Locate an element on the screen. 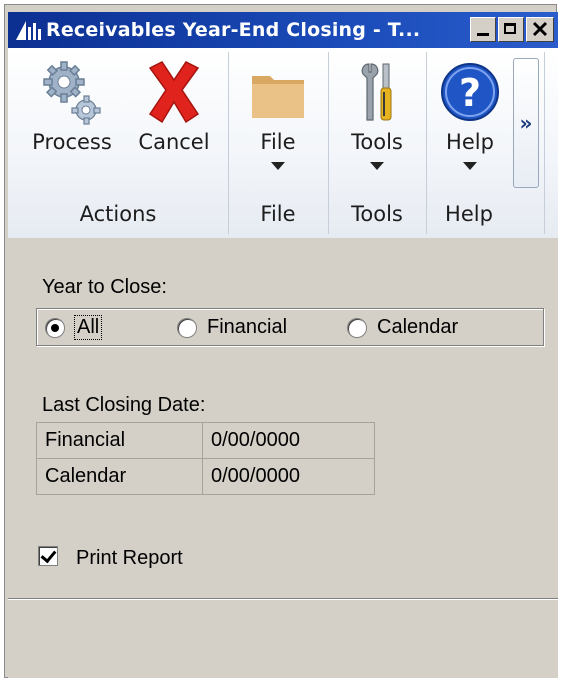 This screenshot has height=684, width=563. radio-financial-label: Financial is located at coordinates (247, 327).